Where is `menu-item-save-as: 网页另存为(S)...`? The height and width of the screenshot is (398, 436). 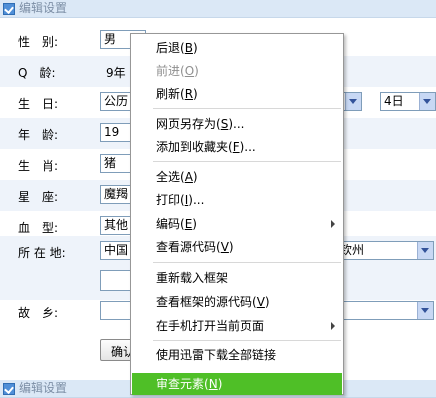
menu-item-save-as: 网页另存为(S)... is located at coordinates (237, 124).